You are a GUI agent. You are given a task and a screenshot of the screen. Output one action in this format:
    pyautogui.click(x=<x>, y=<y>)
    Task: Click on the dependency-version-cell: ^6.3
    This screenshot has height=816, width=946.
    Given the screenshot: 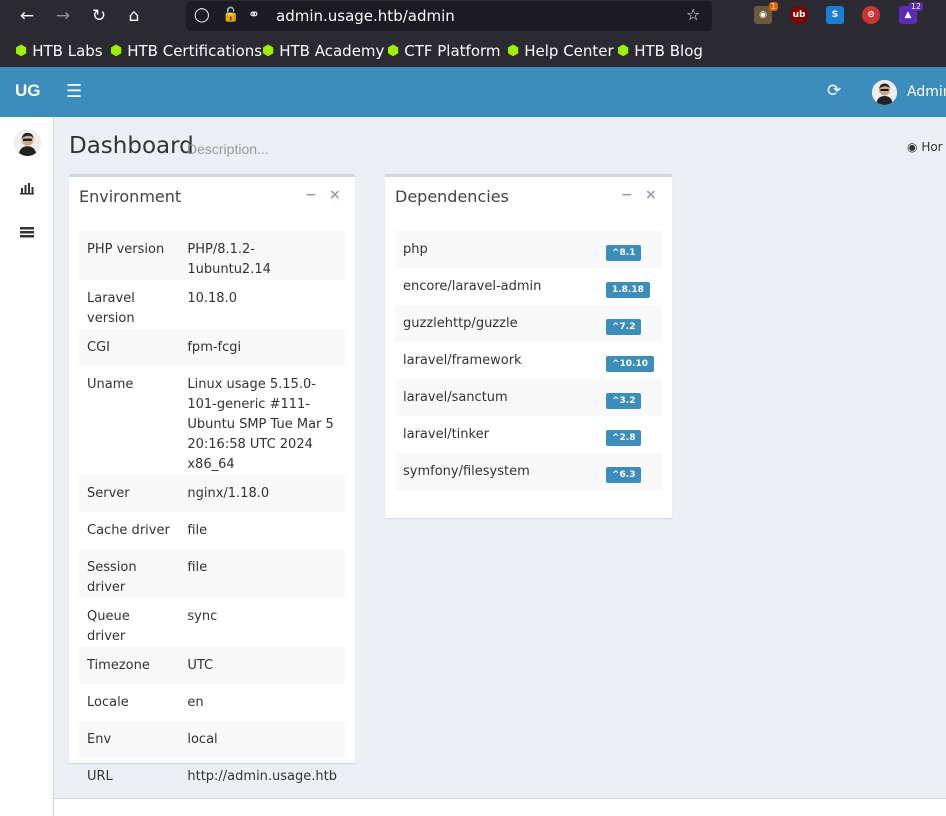 What is the action you would take?
    pyautogui.click(x=629, y=471)
    